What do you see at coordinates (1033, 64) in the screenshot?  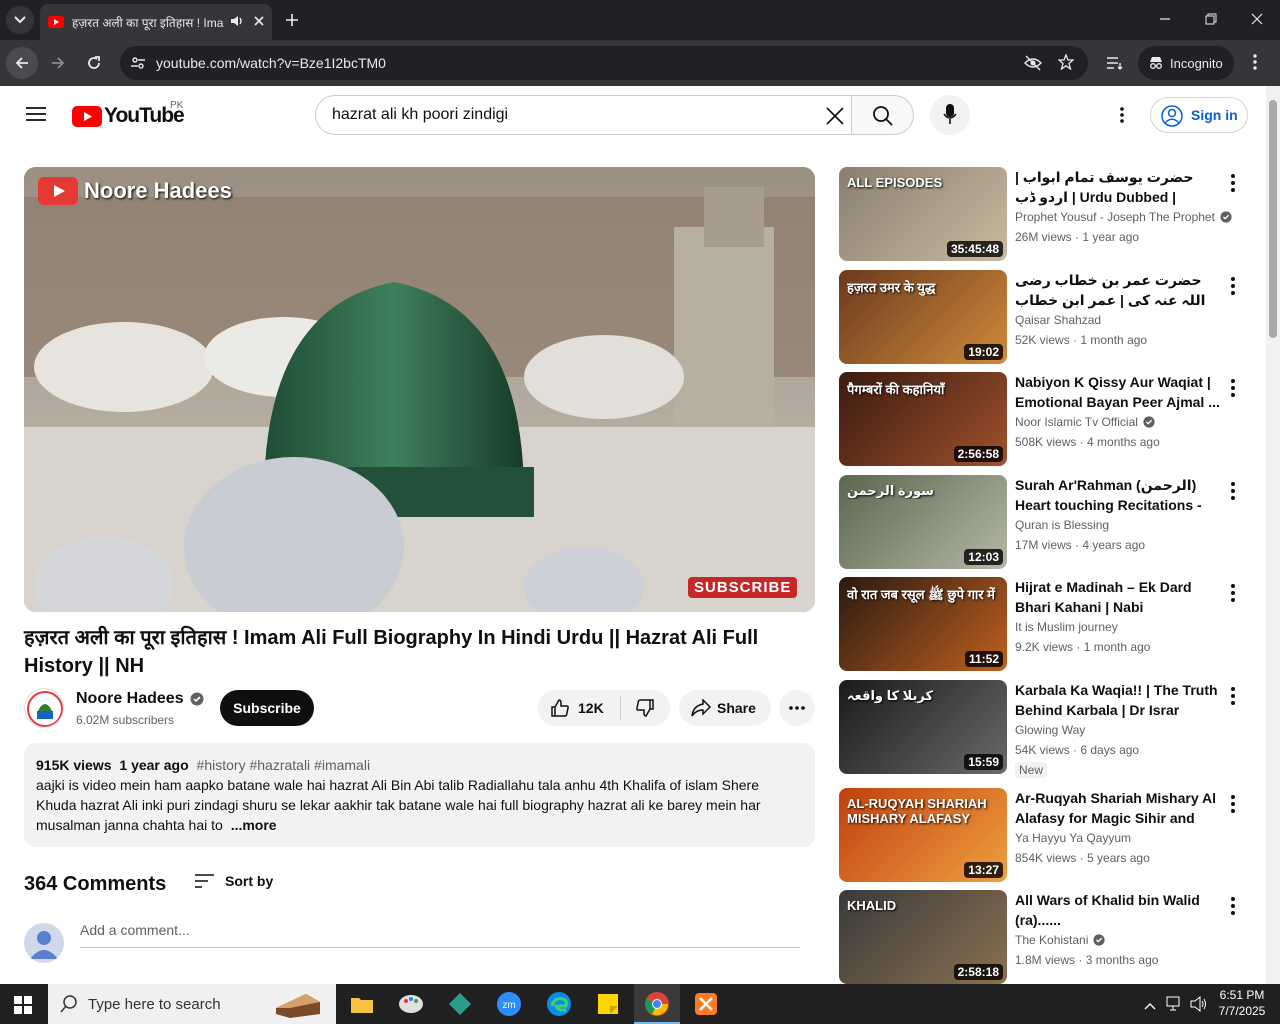 I see `eye-off-icon` at bounding box center [1033, 64].